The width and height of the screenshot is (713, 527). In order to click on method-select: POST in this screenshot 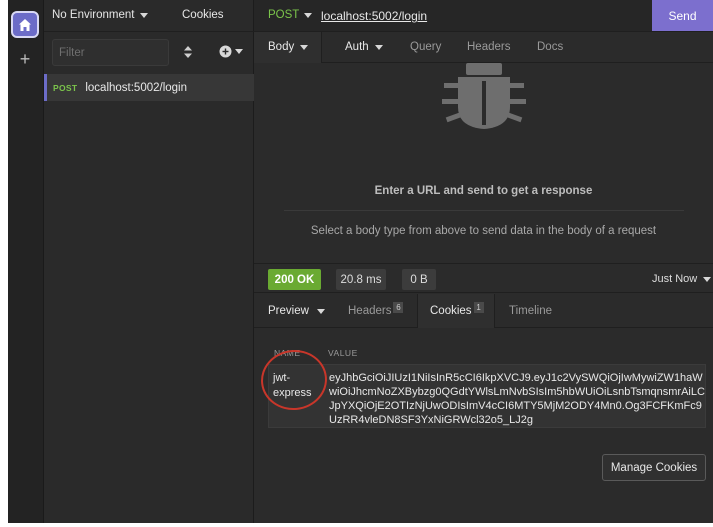, I will do `click(290, 15)`.